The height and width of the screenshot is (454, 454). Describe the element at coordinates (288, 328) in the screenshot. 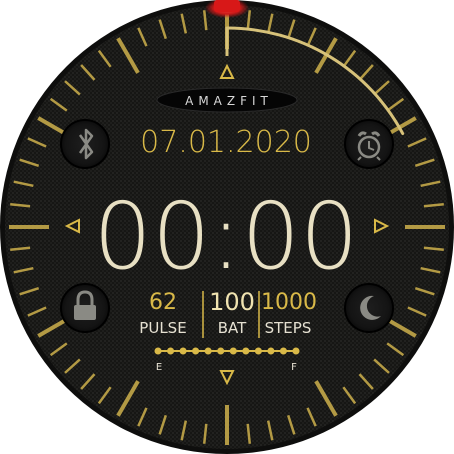

I see `steps-label: STEPS` at that location.